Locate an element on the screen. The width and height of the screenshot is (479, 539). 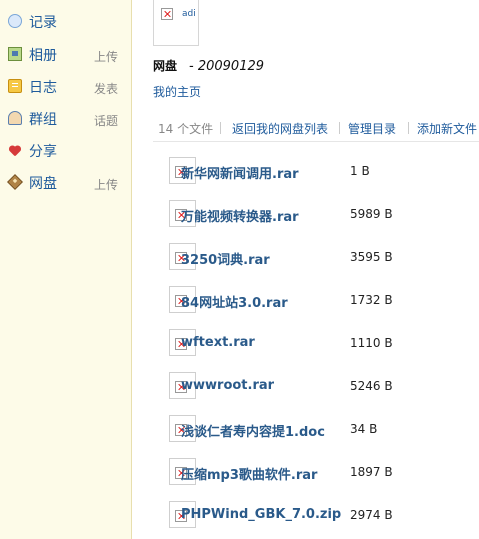
diary-icon is located at coordinates (15, 86).